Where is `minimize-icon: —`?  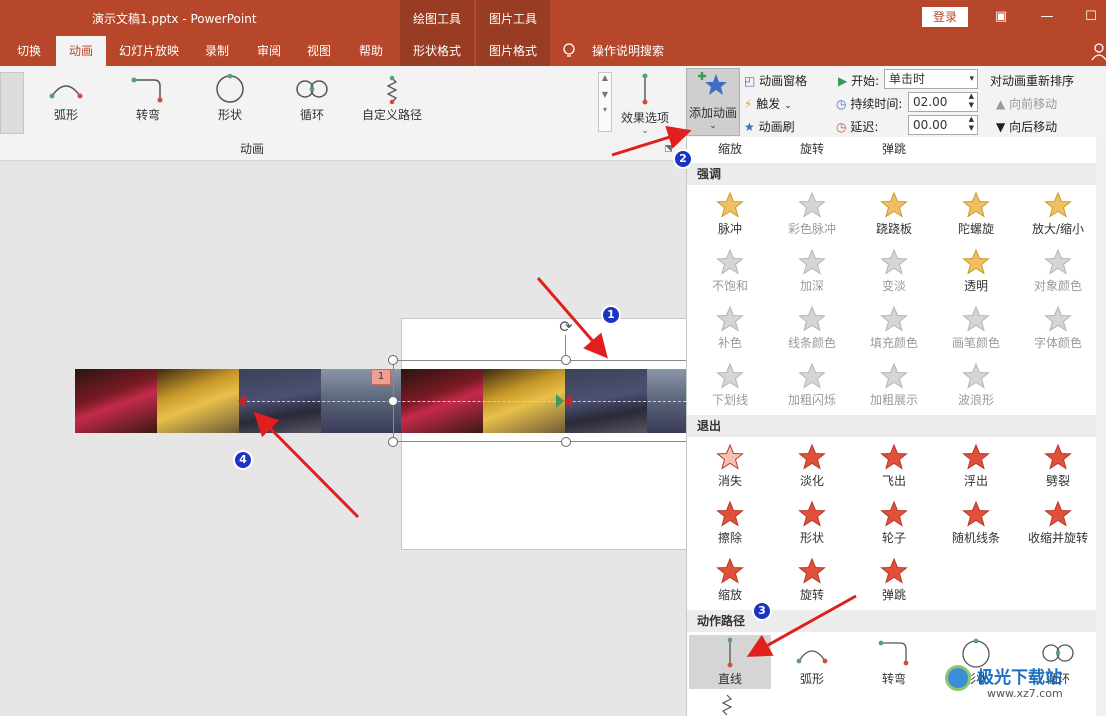 minimize-icon: — is located at coordinates (1047, 17).